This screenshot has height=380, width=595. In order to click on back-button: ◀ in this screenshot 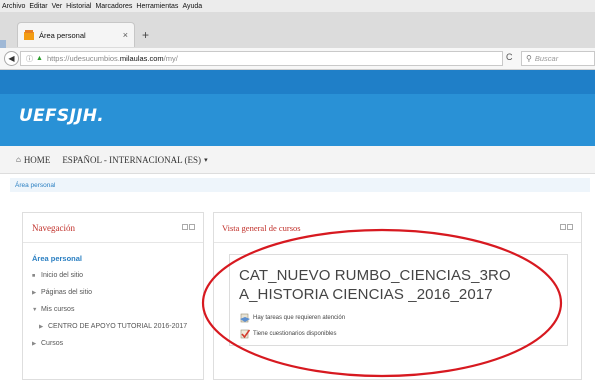, I will do `click(11, 58)`.